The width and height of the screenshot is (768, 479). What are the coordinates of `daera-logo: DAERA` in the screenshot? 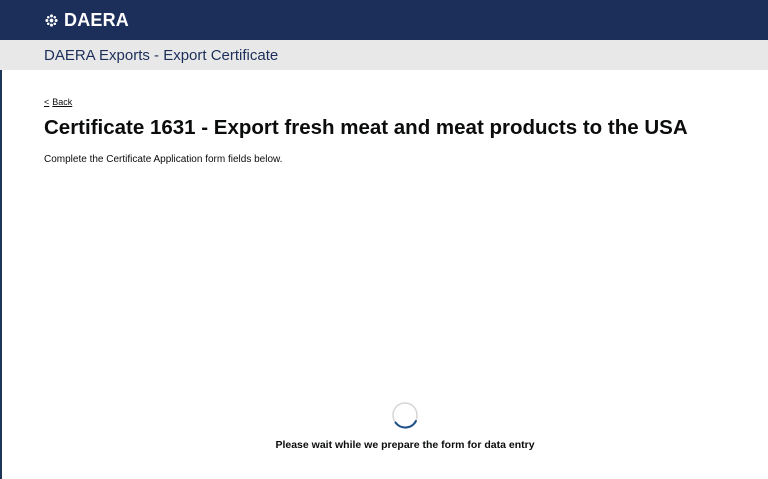 It's located at (86, 20).